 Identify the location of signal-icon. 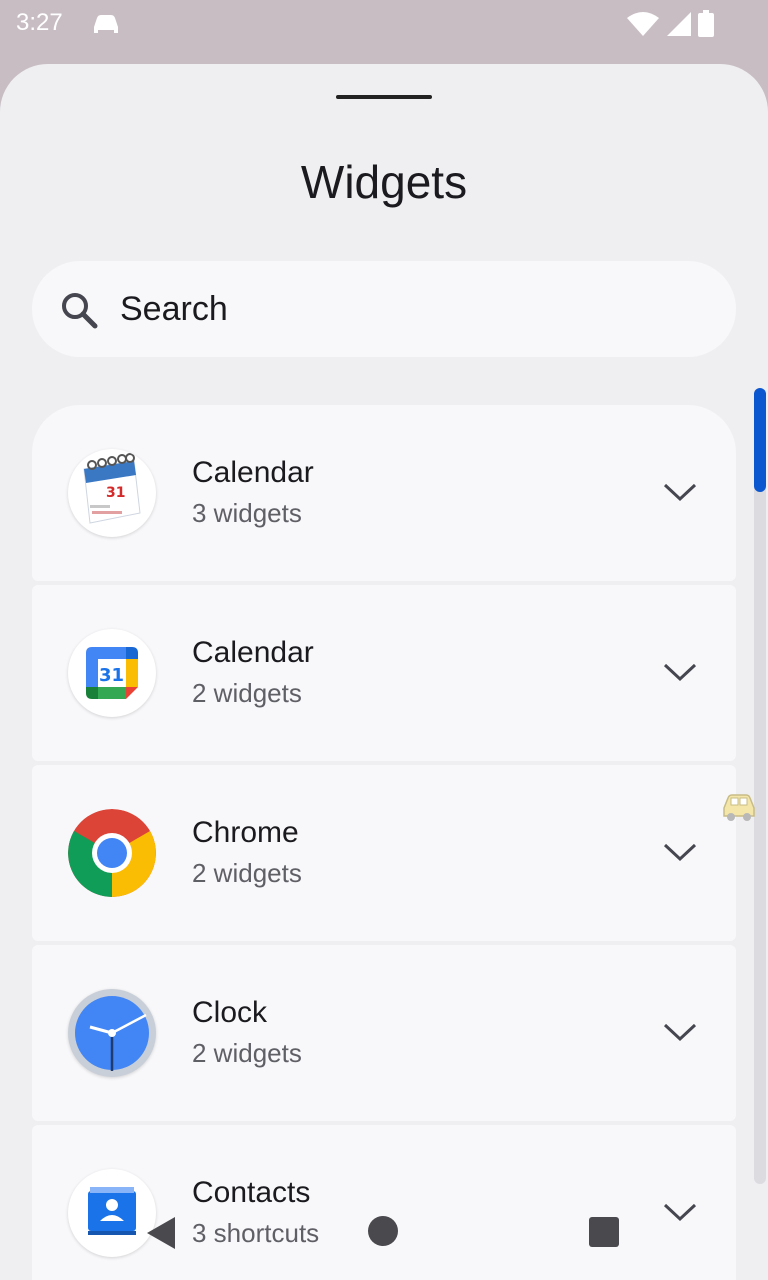
(679, 26).